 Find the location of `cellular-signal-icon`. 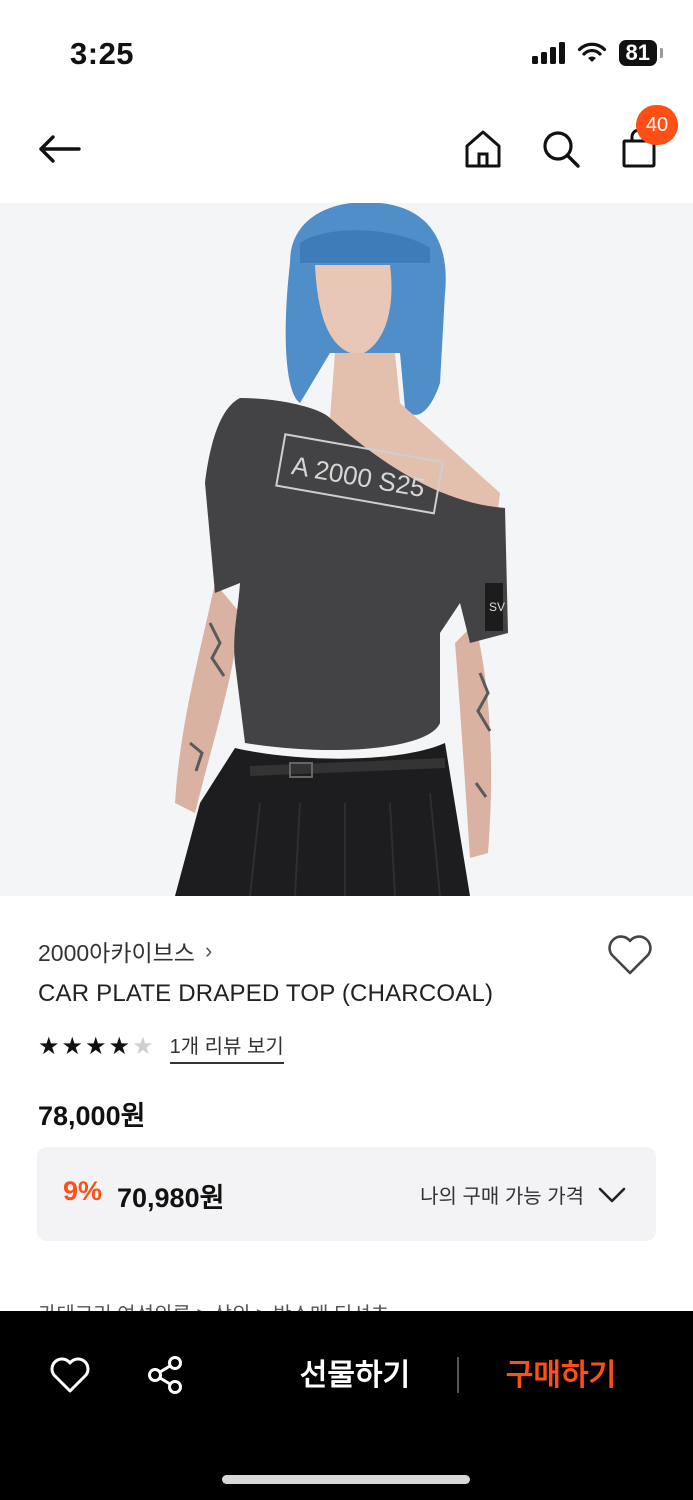

cellular-signal-icon is located at coordinates (548, 53).